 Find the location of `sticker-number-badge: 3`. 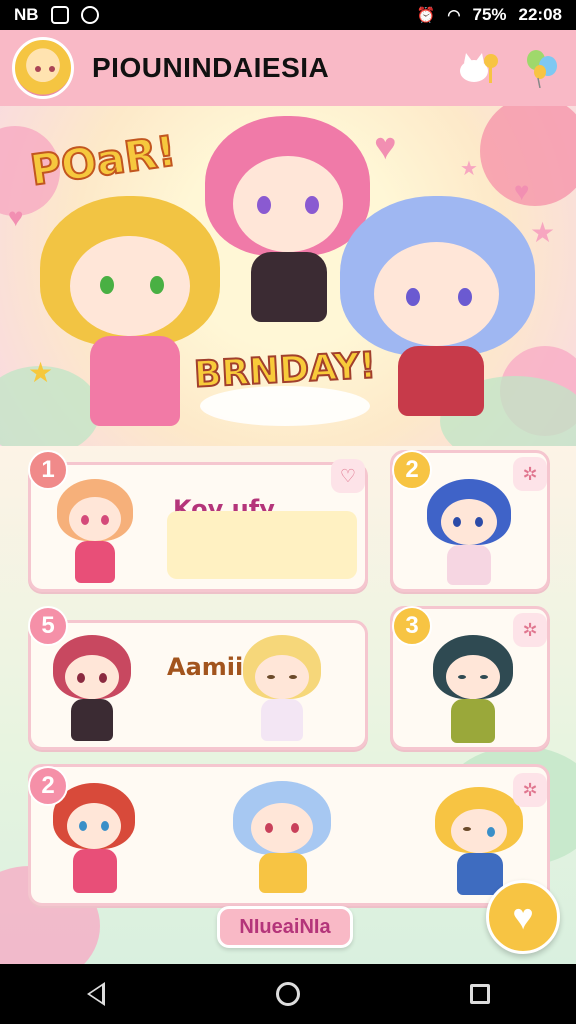

sticker-number-badge: 3 is located at coordinates (412, 626).